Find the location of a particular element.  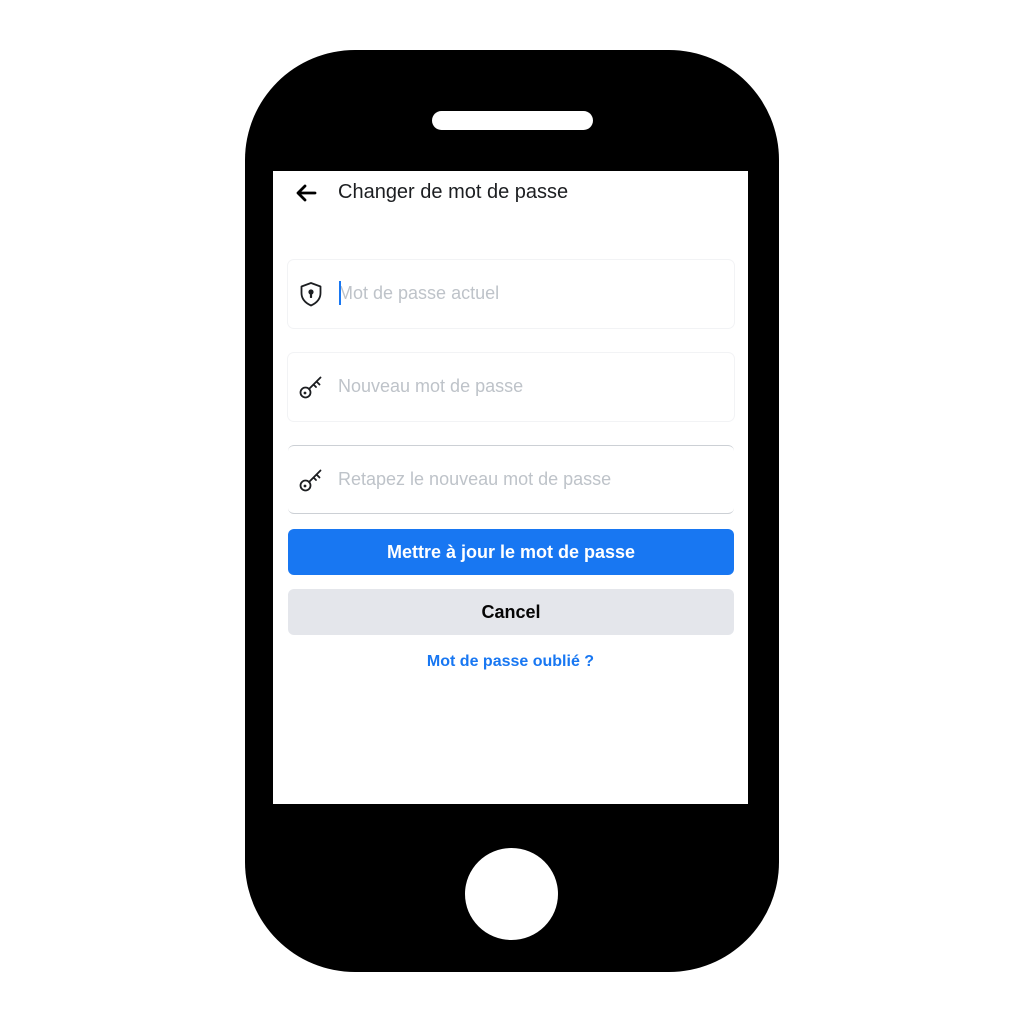

phone-speaker is located at coordinates (512, 120).